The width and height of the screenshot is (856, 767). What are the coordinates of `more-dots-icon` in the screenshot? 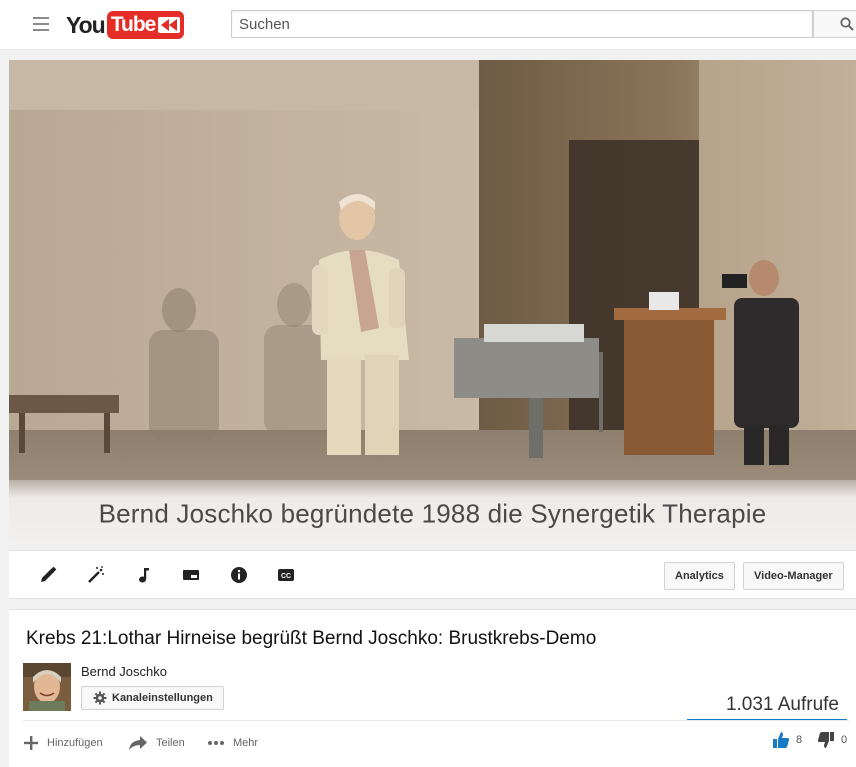 It's located at (216, 743).